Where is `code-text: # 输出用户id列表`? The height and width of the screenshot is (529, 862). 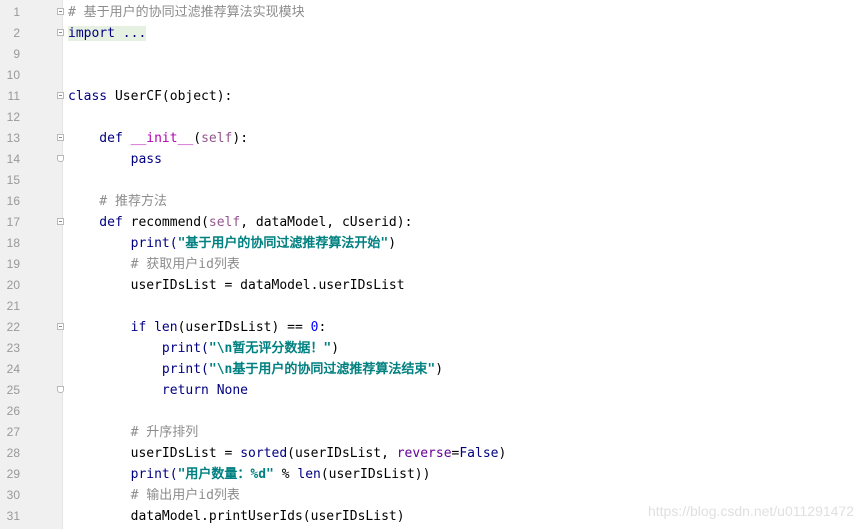
code-text: # 输出用户id列表 is located at coordinates (154, 495).